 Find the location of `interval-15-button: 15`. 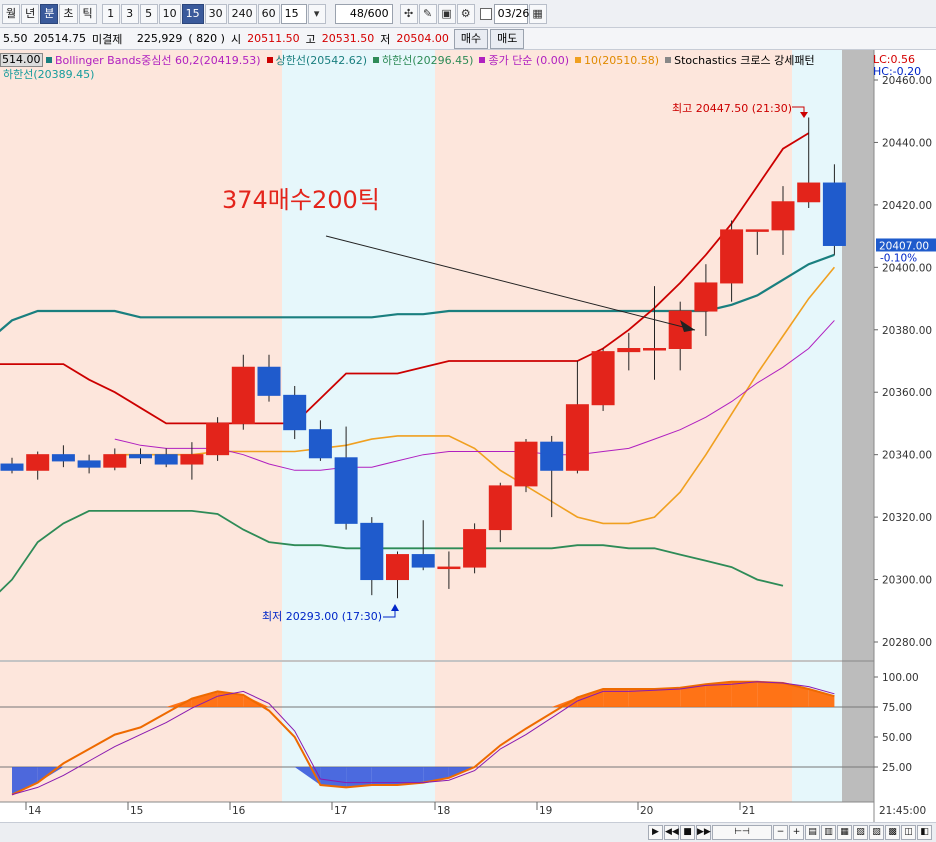

interval-15-button: 15 is located at coordinates (192, 13).